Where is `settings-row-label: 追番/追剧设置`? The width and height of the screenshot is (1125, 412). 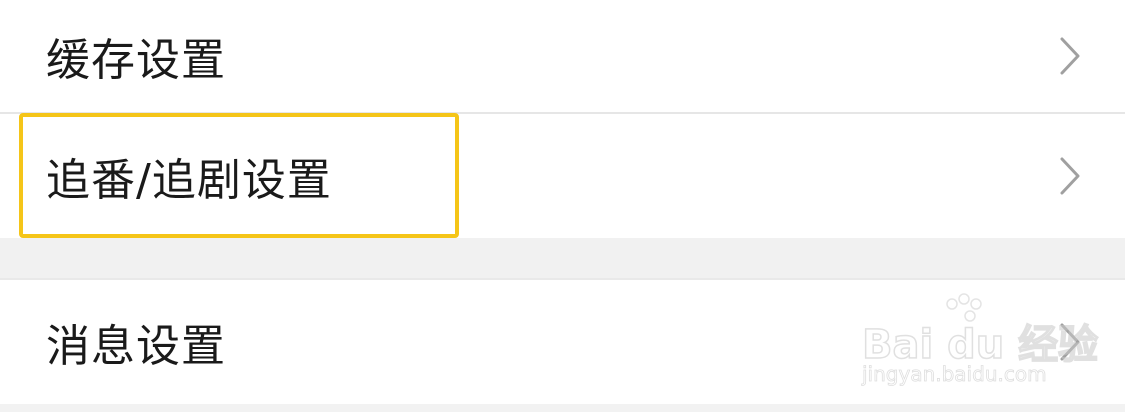
settings-row-label: 追番/追剧设置 is located at coordinates (189, 180).